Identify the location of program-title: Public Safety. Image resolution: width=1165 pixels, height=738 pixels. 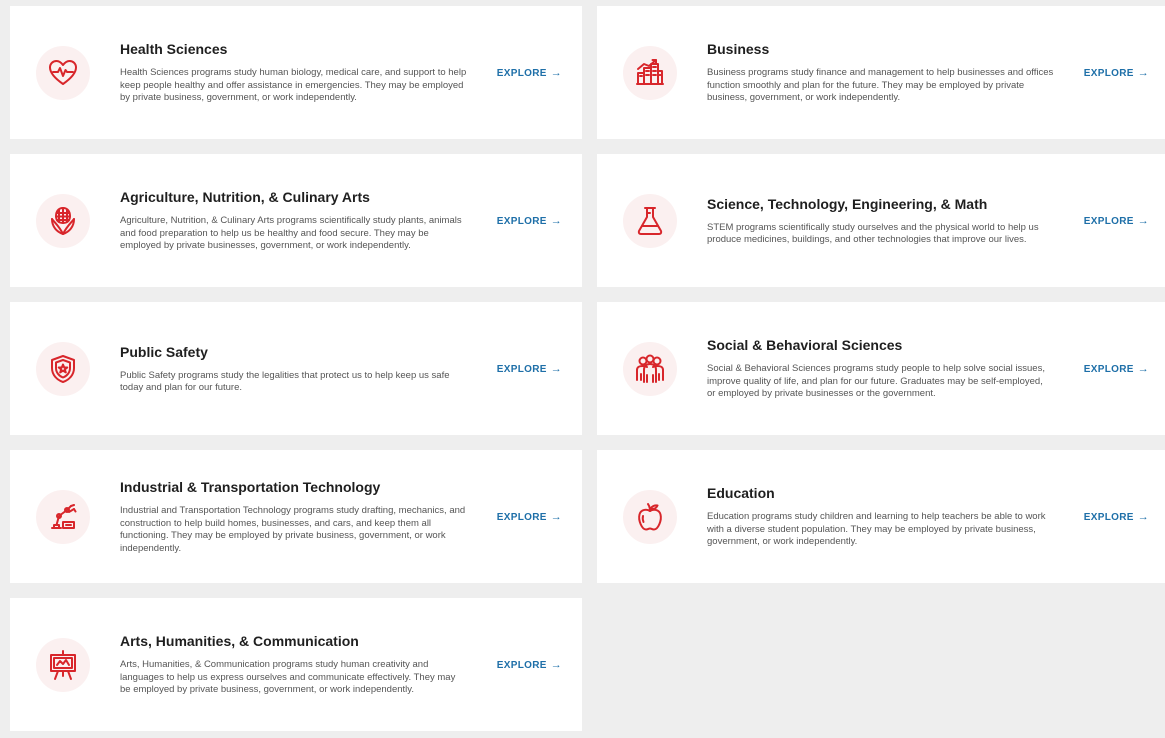
(164, 351).